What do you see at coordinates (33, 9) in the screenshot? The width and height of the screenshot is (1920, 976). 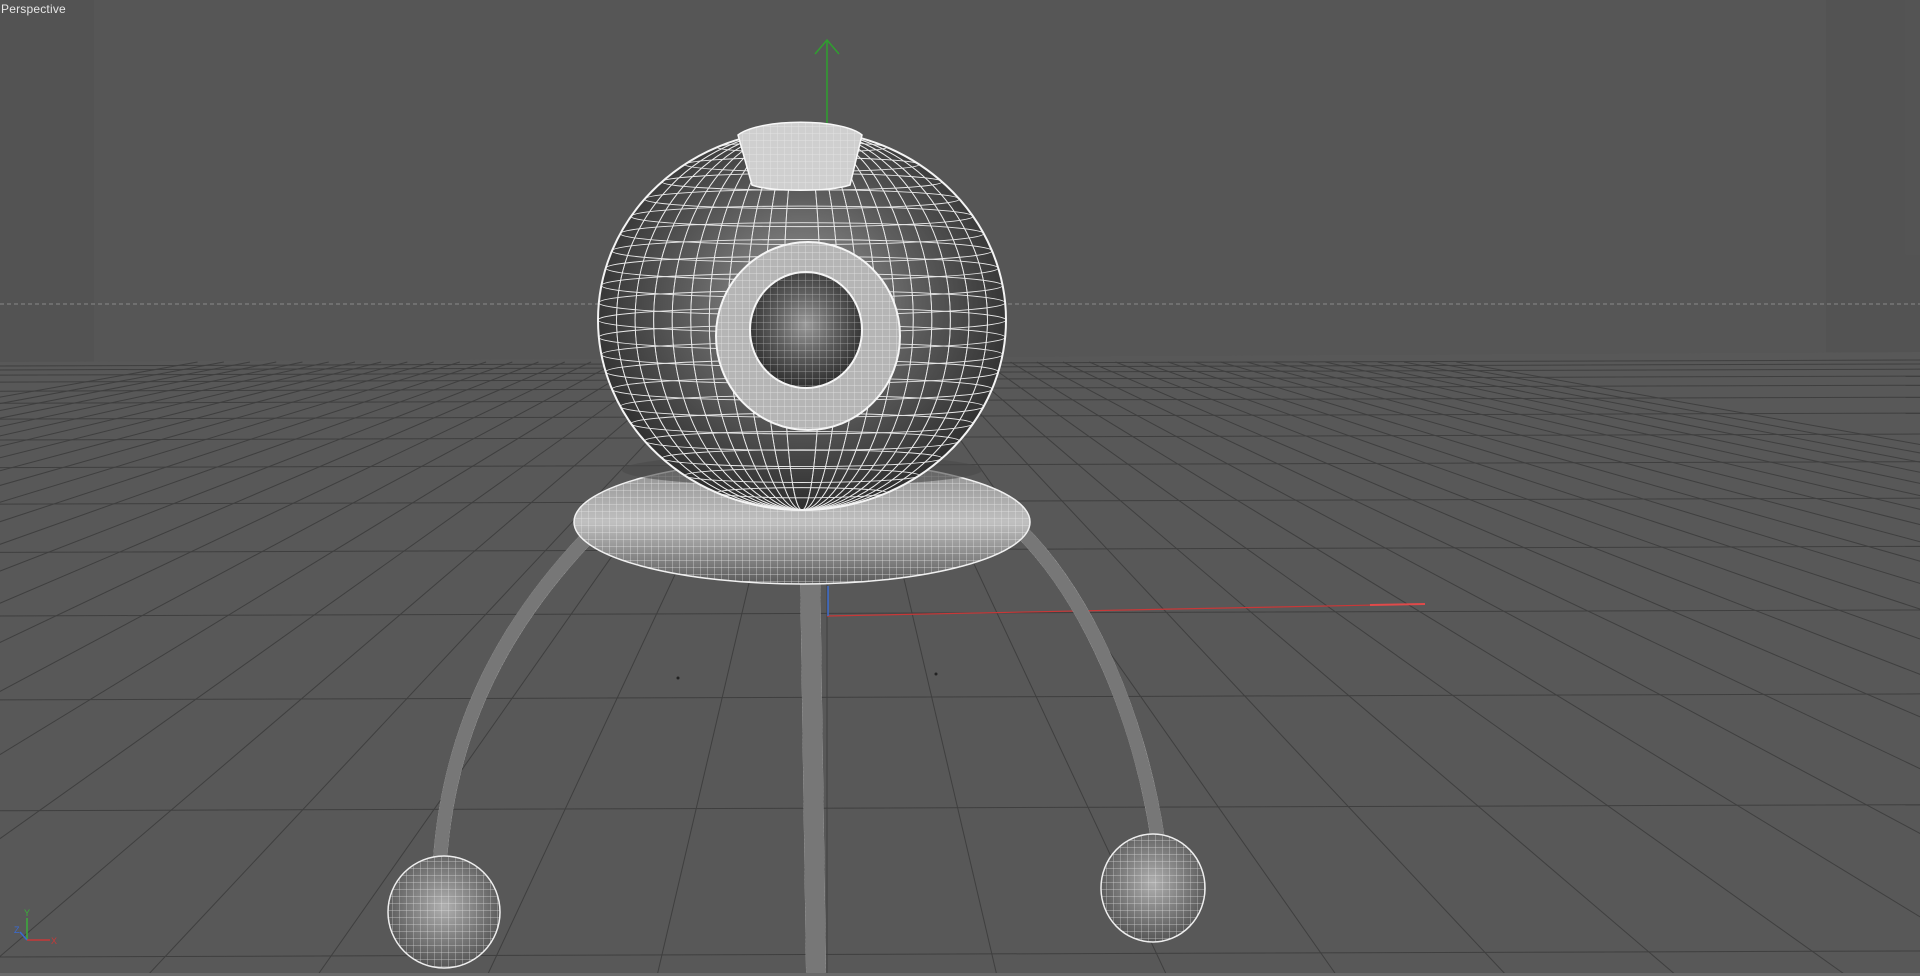 I see `viewport-label: Perspective` at bounding box center [33, 9].